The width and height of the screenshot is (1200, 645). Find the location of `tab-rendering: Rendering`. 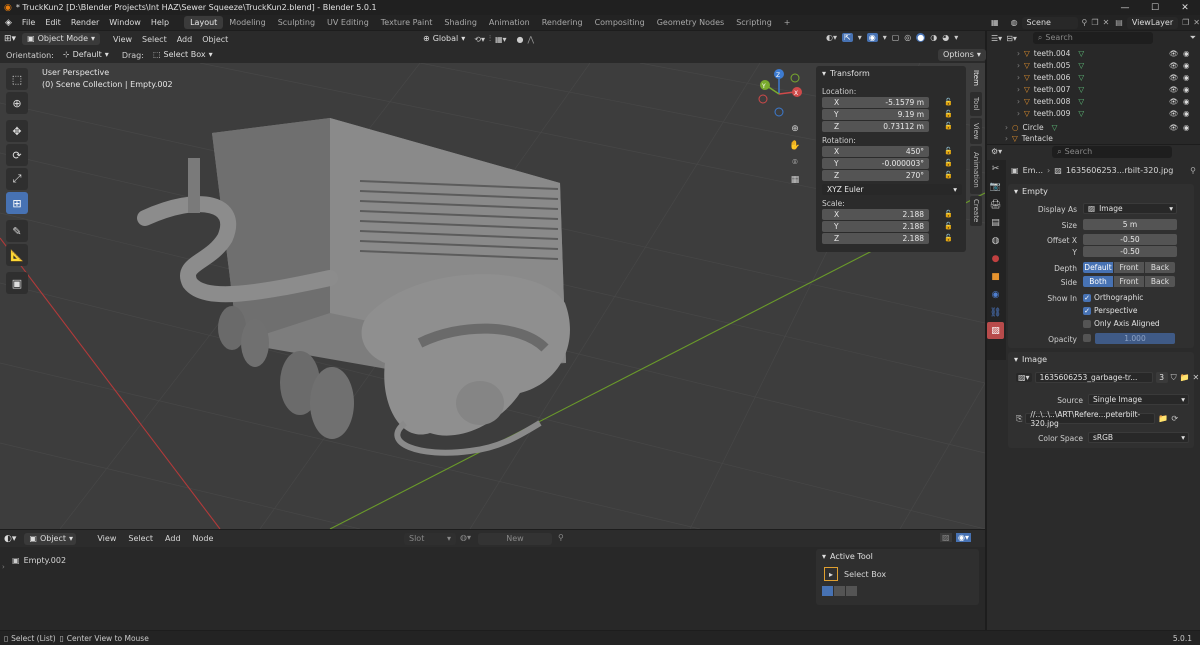

tab-rendering: Rendering is located at coordinates (562, 22).